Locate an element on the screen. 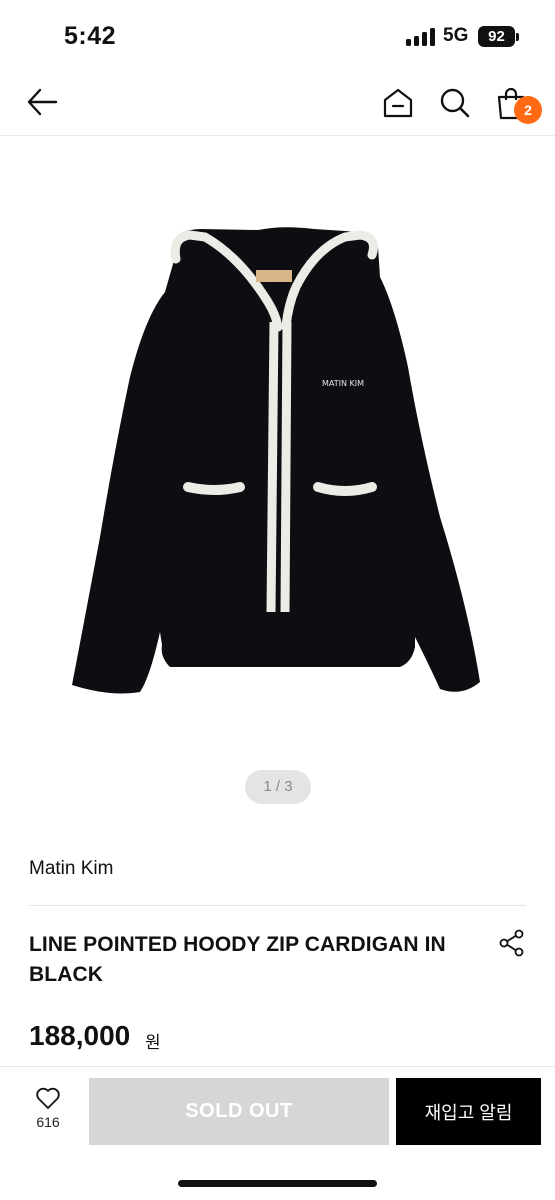 Image resolution: width=555 pixels, height=1200 pixels. status-time: 5:42 is located at coordinates (90, 36).